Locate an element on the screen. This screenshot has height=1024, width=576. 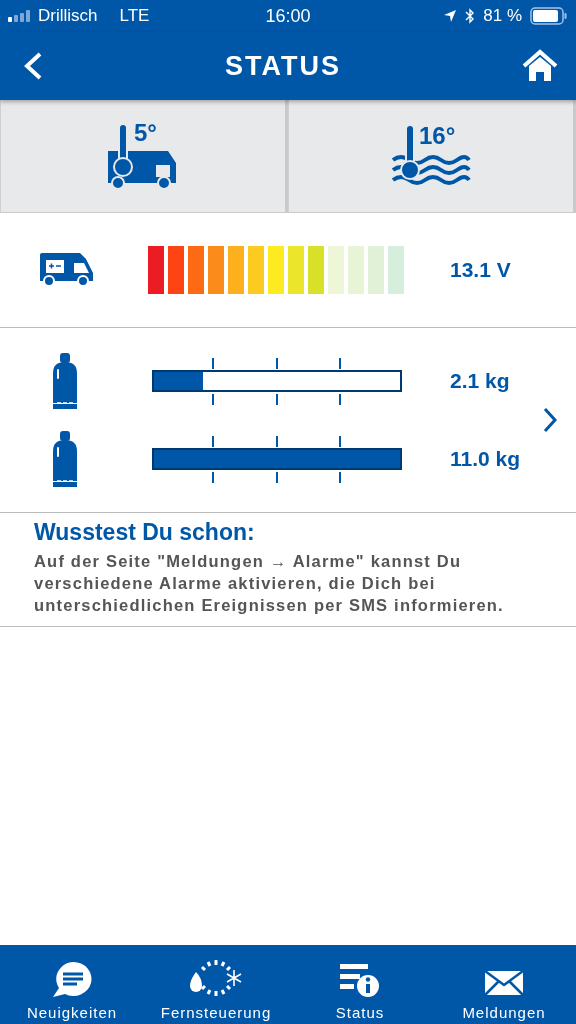
thermometer-water-icon is located at coordinates (431, 156).